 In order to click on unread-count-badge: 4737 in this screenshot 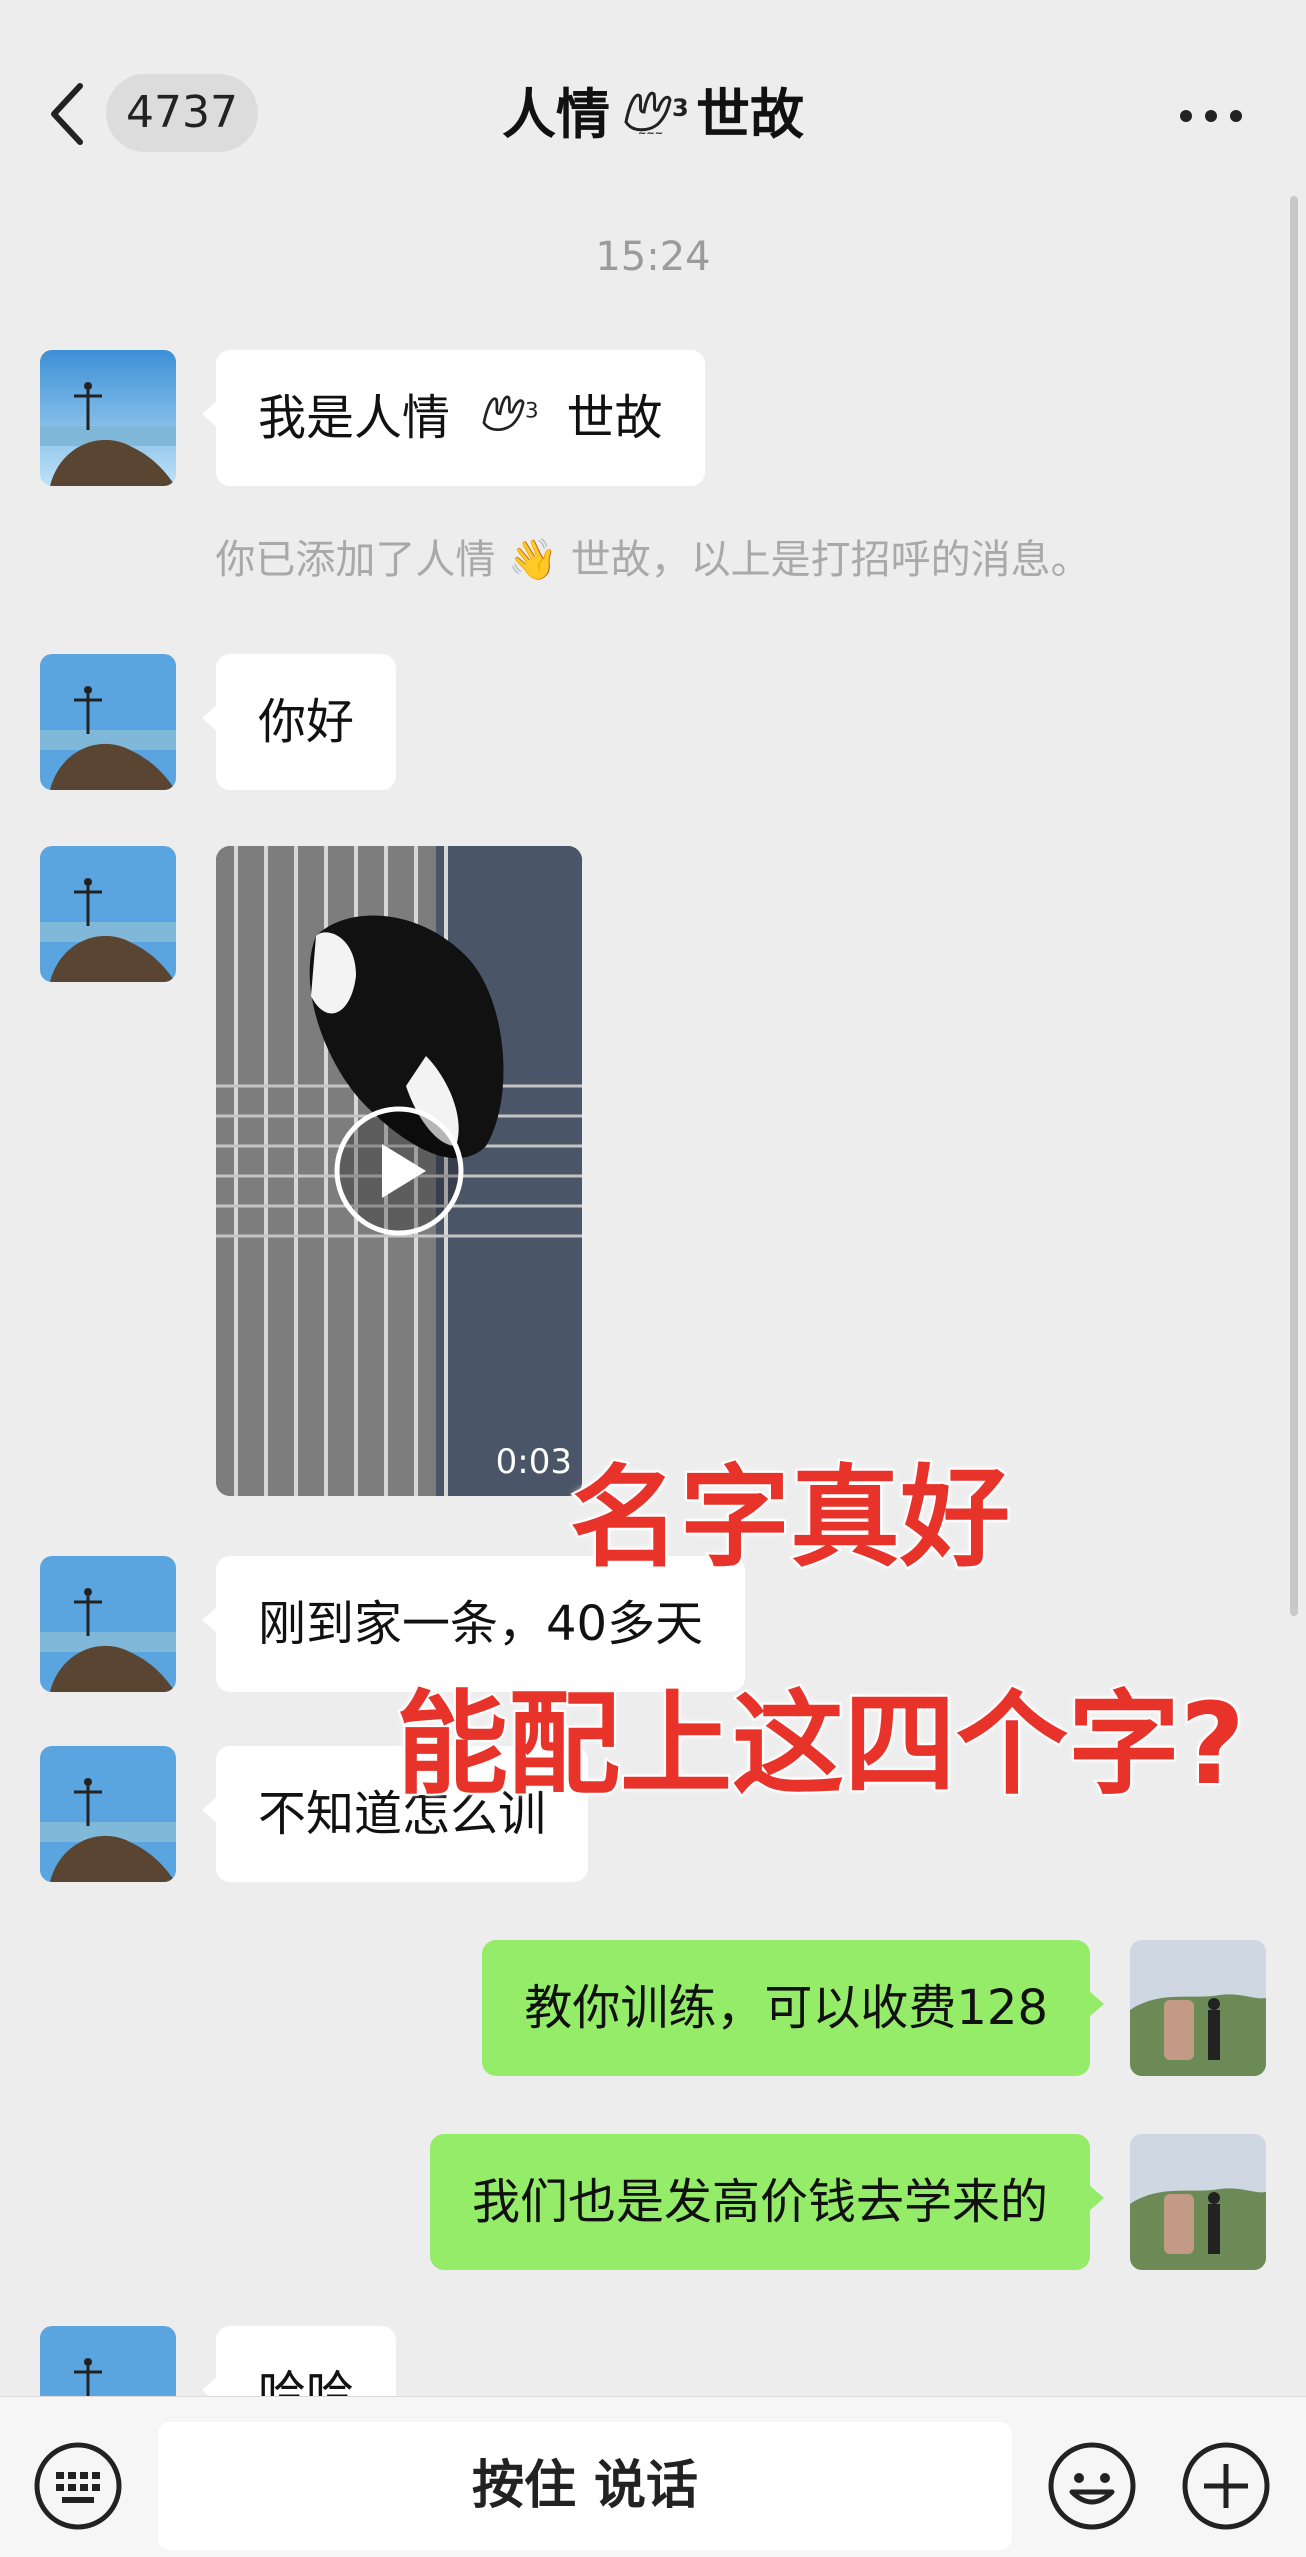, I will do `click(182, 113)`.